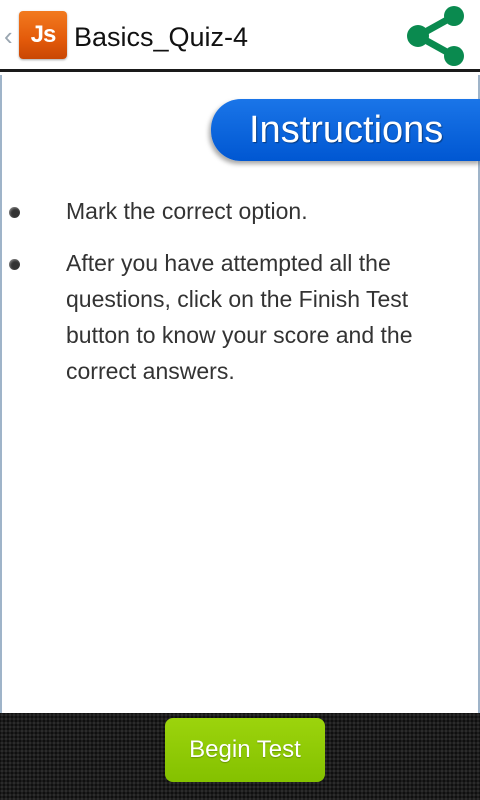  What do you see at coordinates (161, 37) in the screenshot?
I see `app-title: Basics_Quiz-4` at bounding box center [161, 37].